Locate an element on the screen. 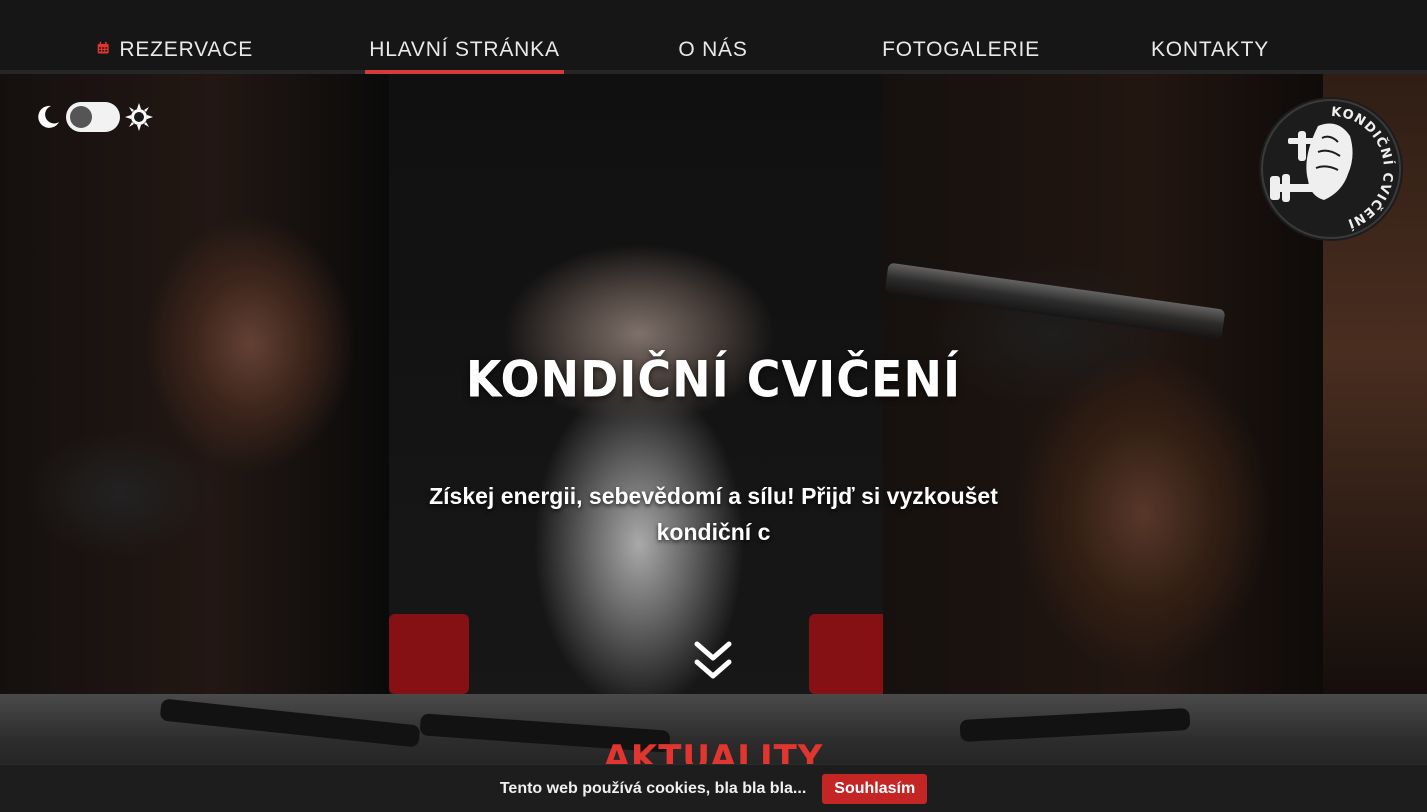 This screenshot has height=812, width=1427. nav-item-label: FOTOGALERIE is located at coordinates (961, 49).